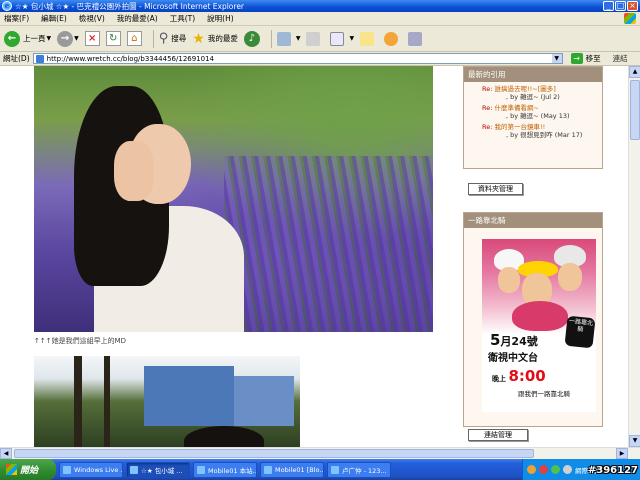 The height and width of the screenshot is (480, 640). I want to click on network-icon, so click(567, 469).